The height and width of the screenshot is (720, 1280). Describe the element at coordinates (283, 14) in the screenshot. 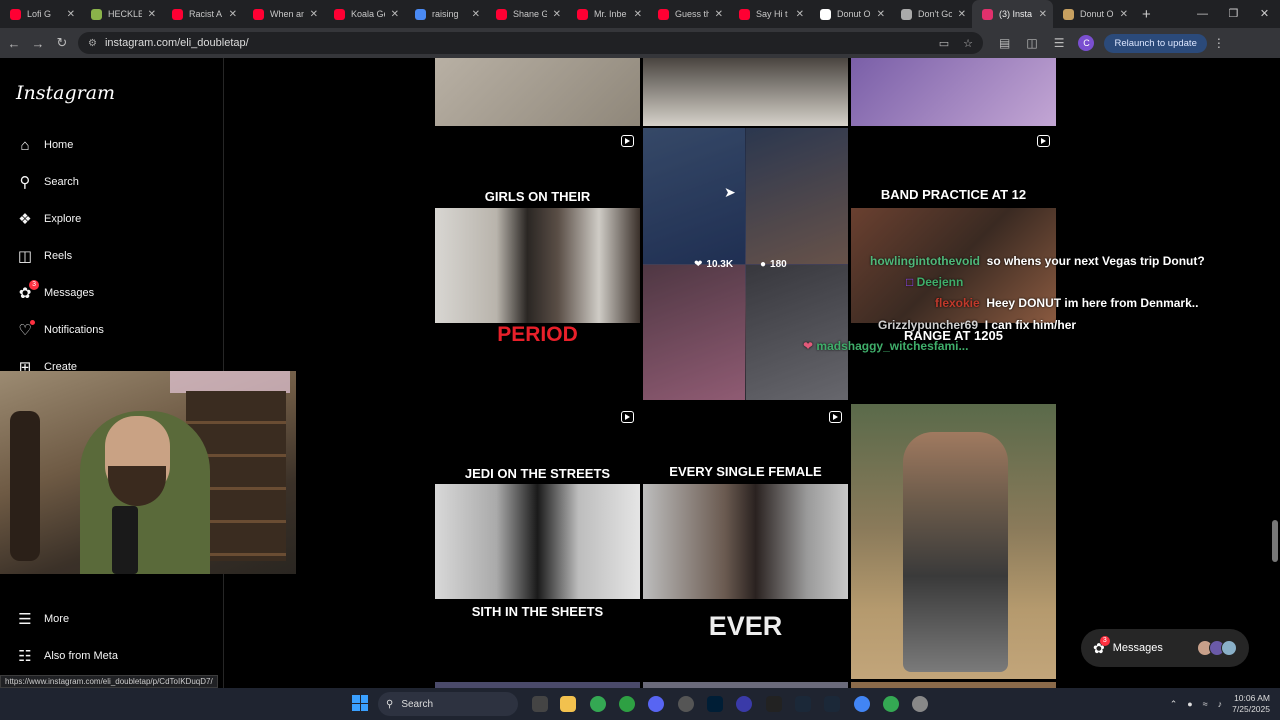

I see `browser-tab: When an ✕` at that location.